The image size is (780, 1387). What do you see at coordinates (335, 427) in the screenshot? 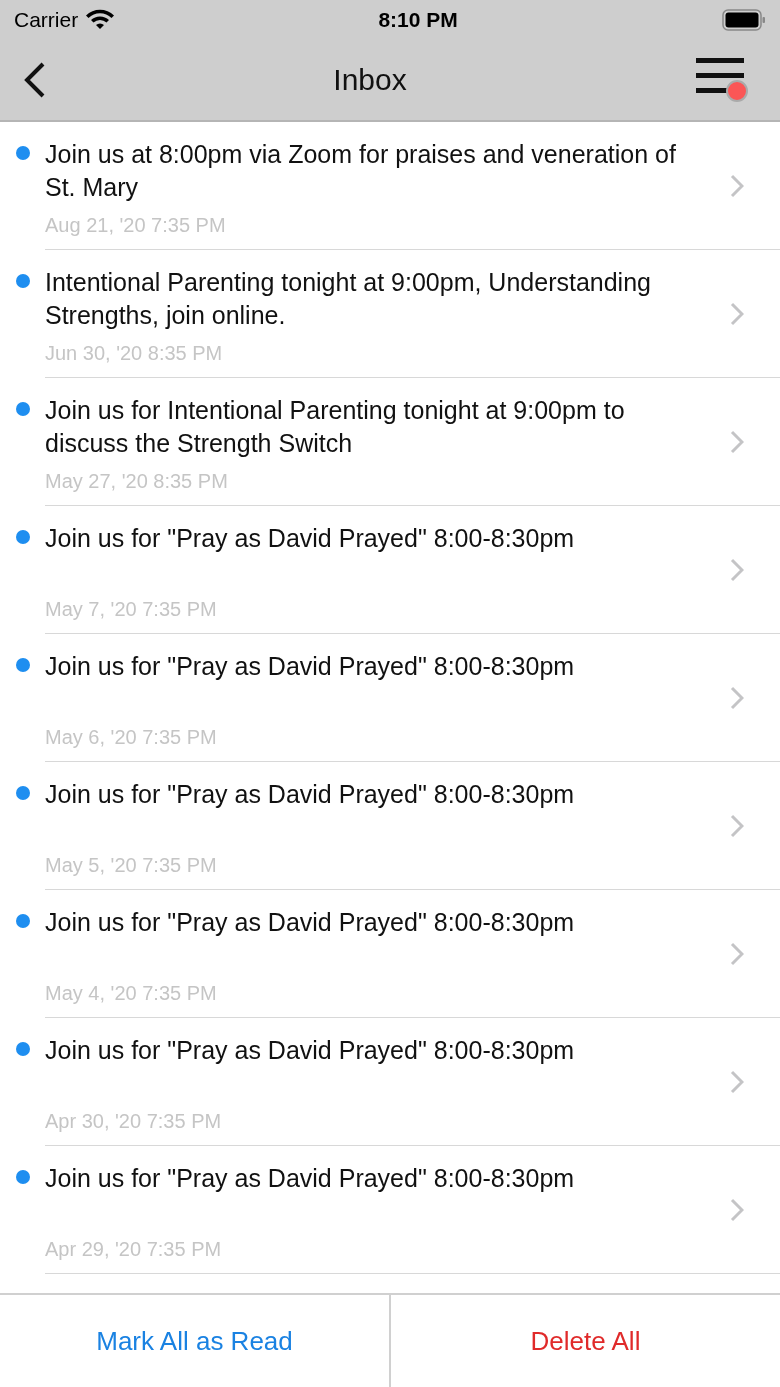
I see `message-title: Join us for Intentional Parenting tonight at 9:00pm to discuss the Strength Switch` at bounding box center [335, 427].